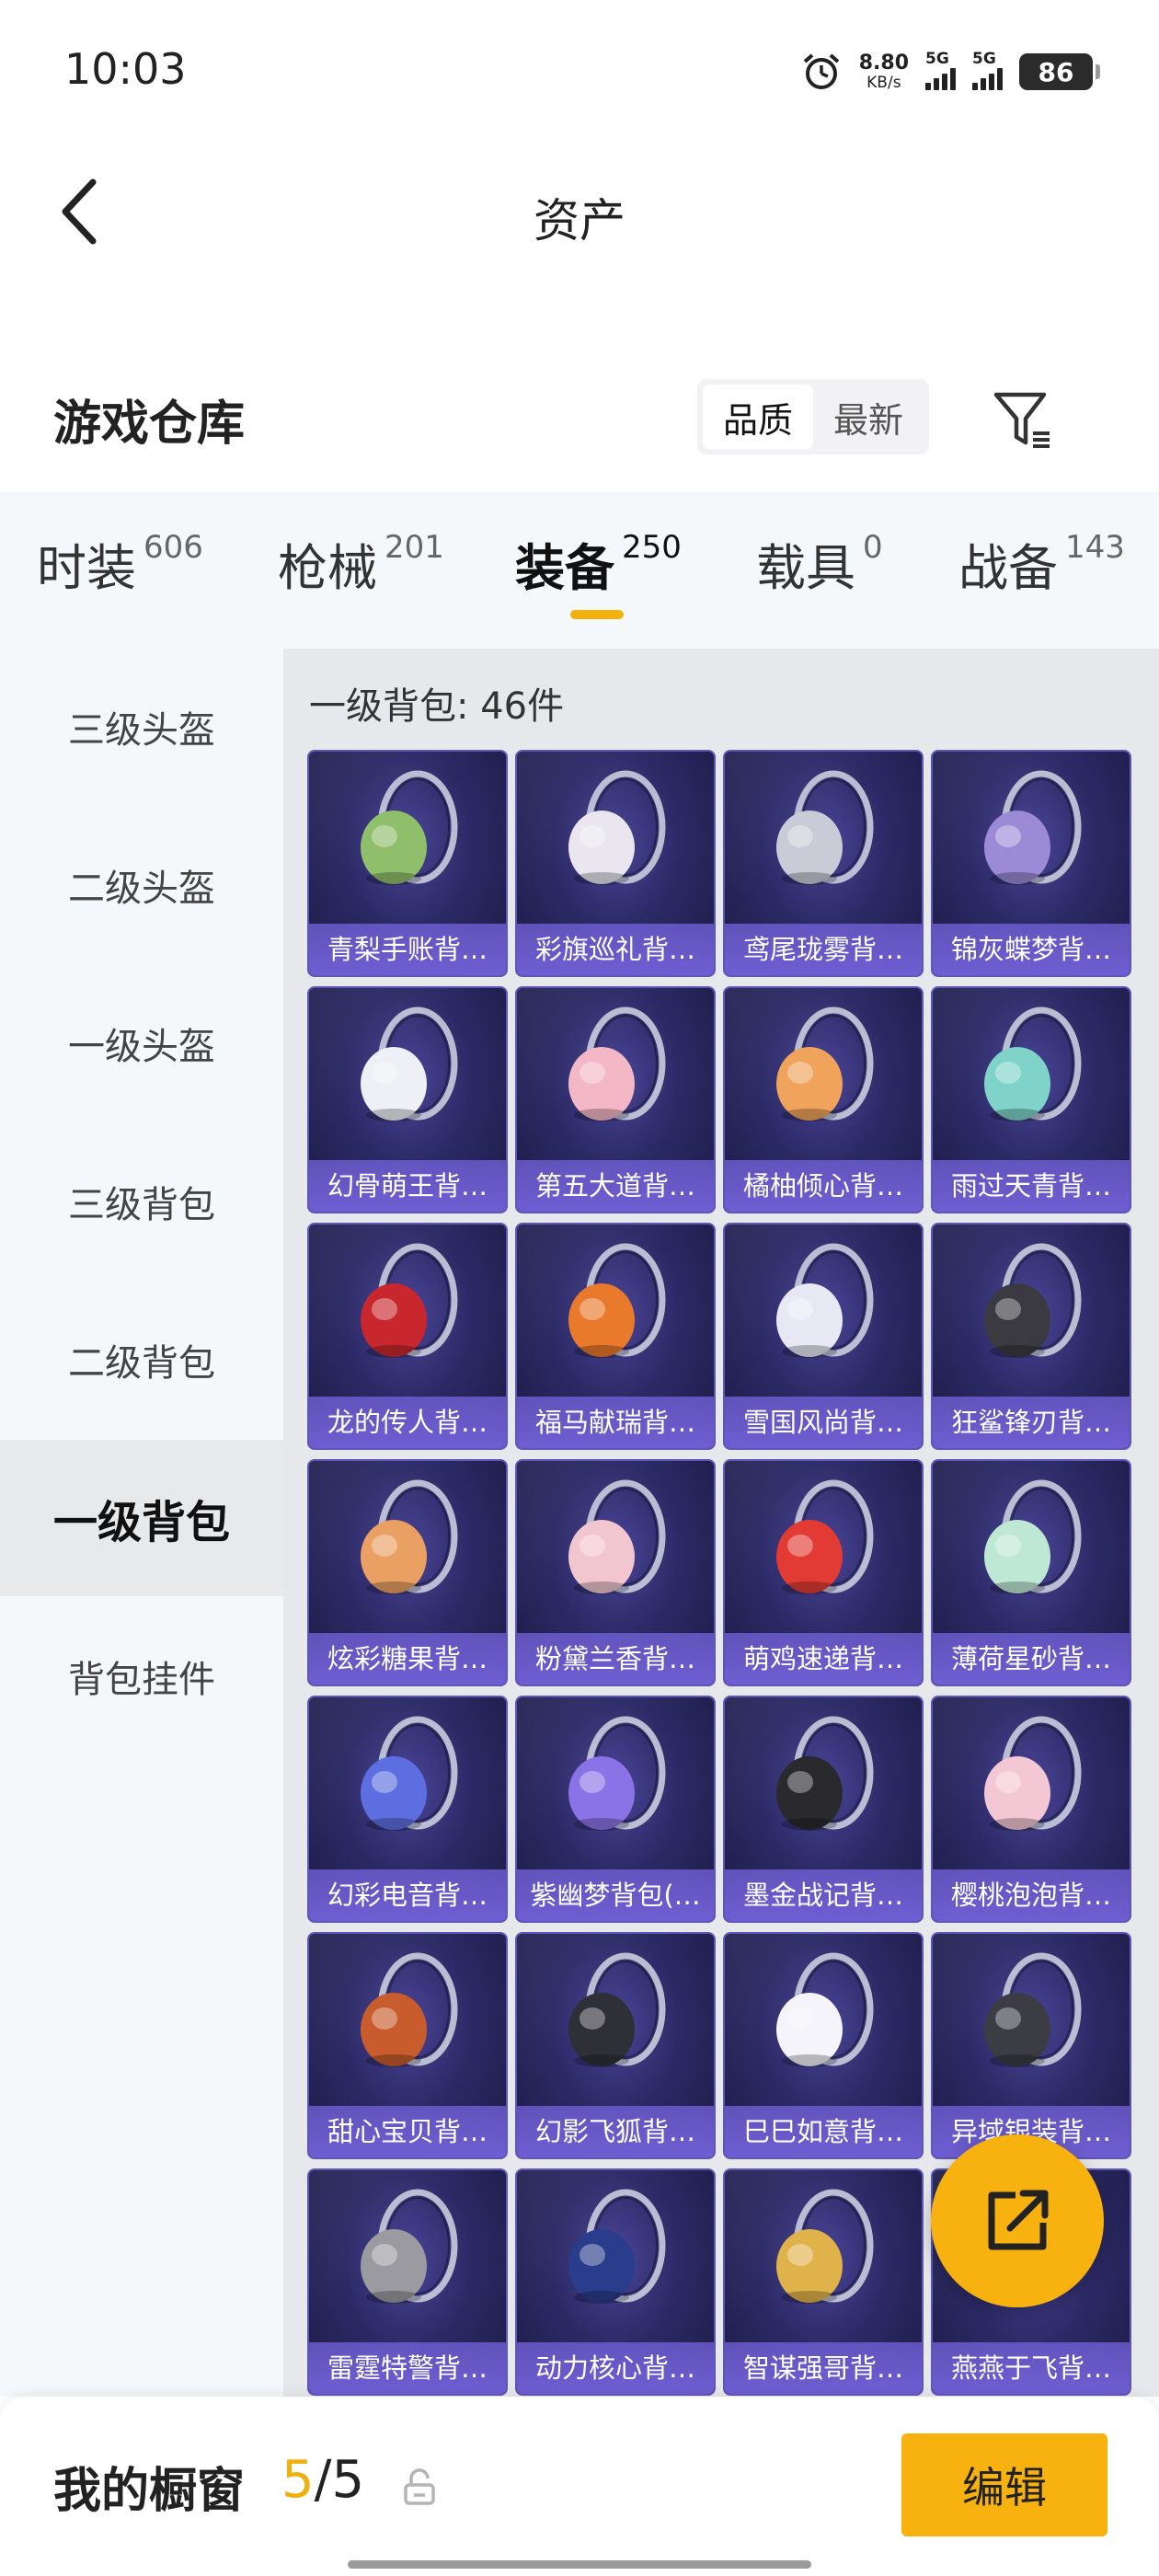  Describe the element at coordinates (825, 827) in the screenshot. I see `iris-backpack-icon` at that location.